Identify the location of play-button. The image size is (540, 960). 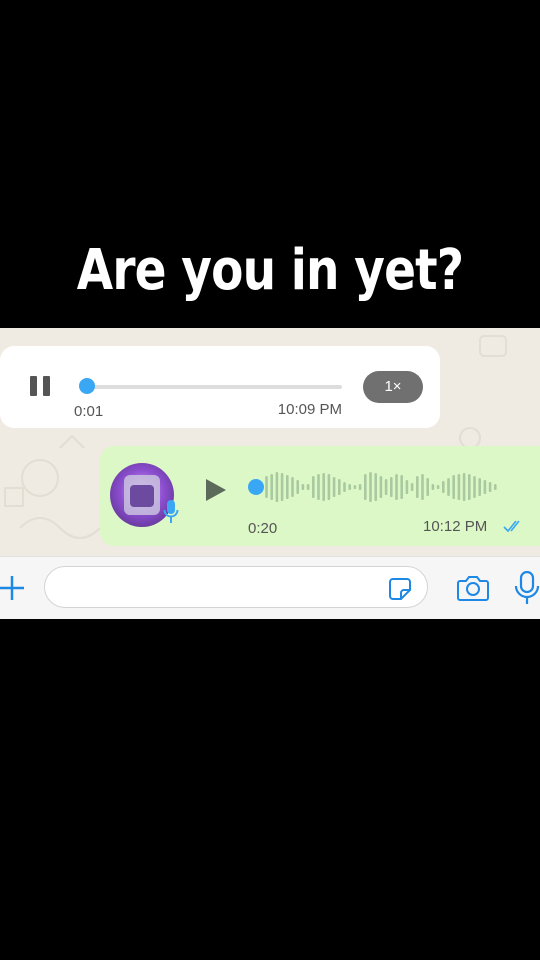
(216, 490).